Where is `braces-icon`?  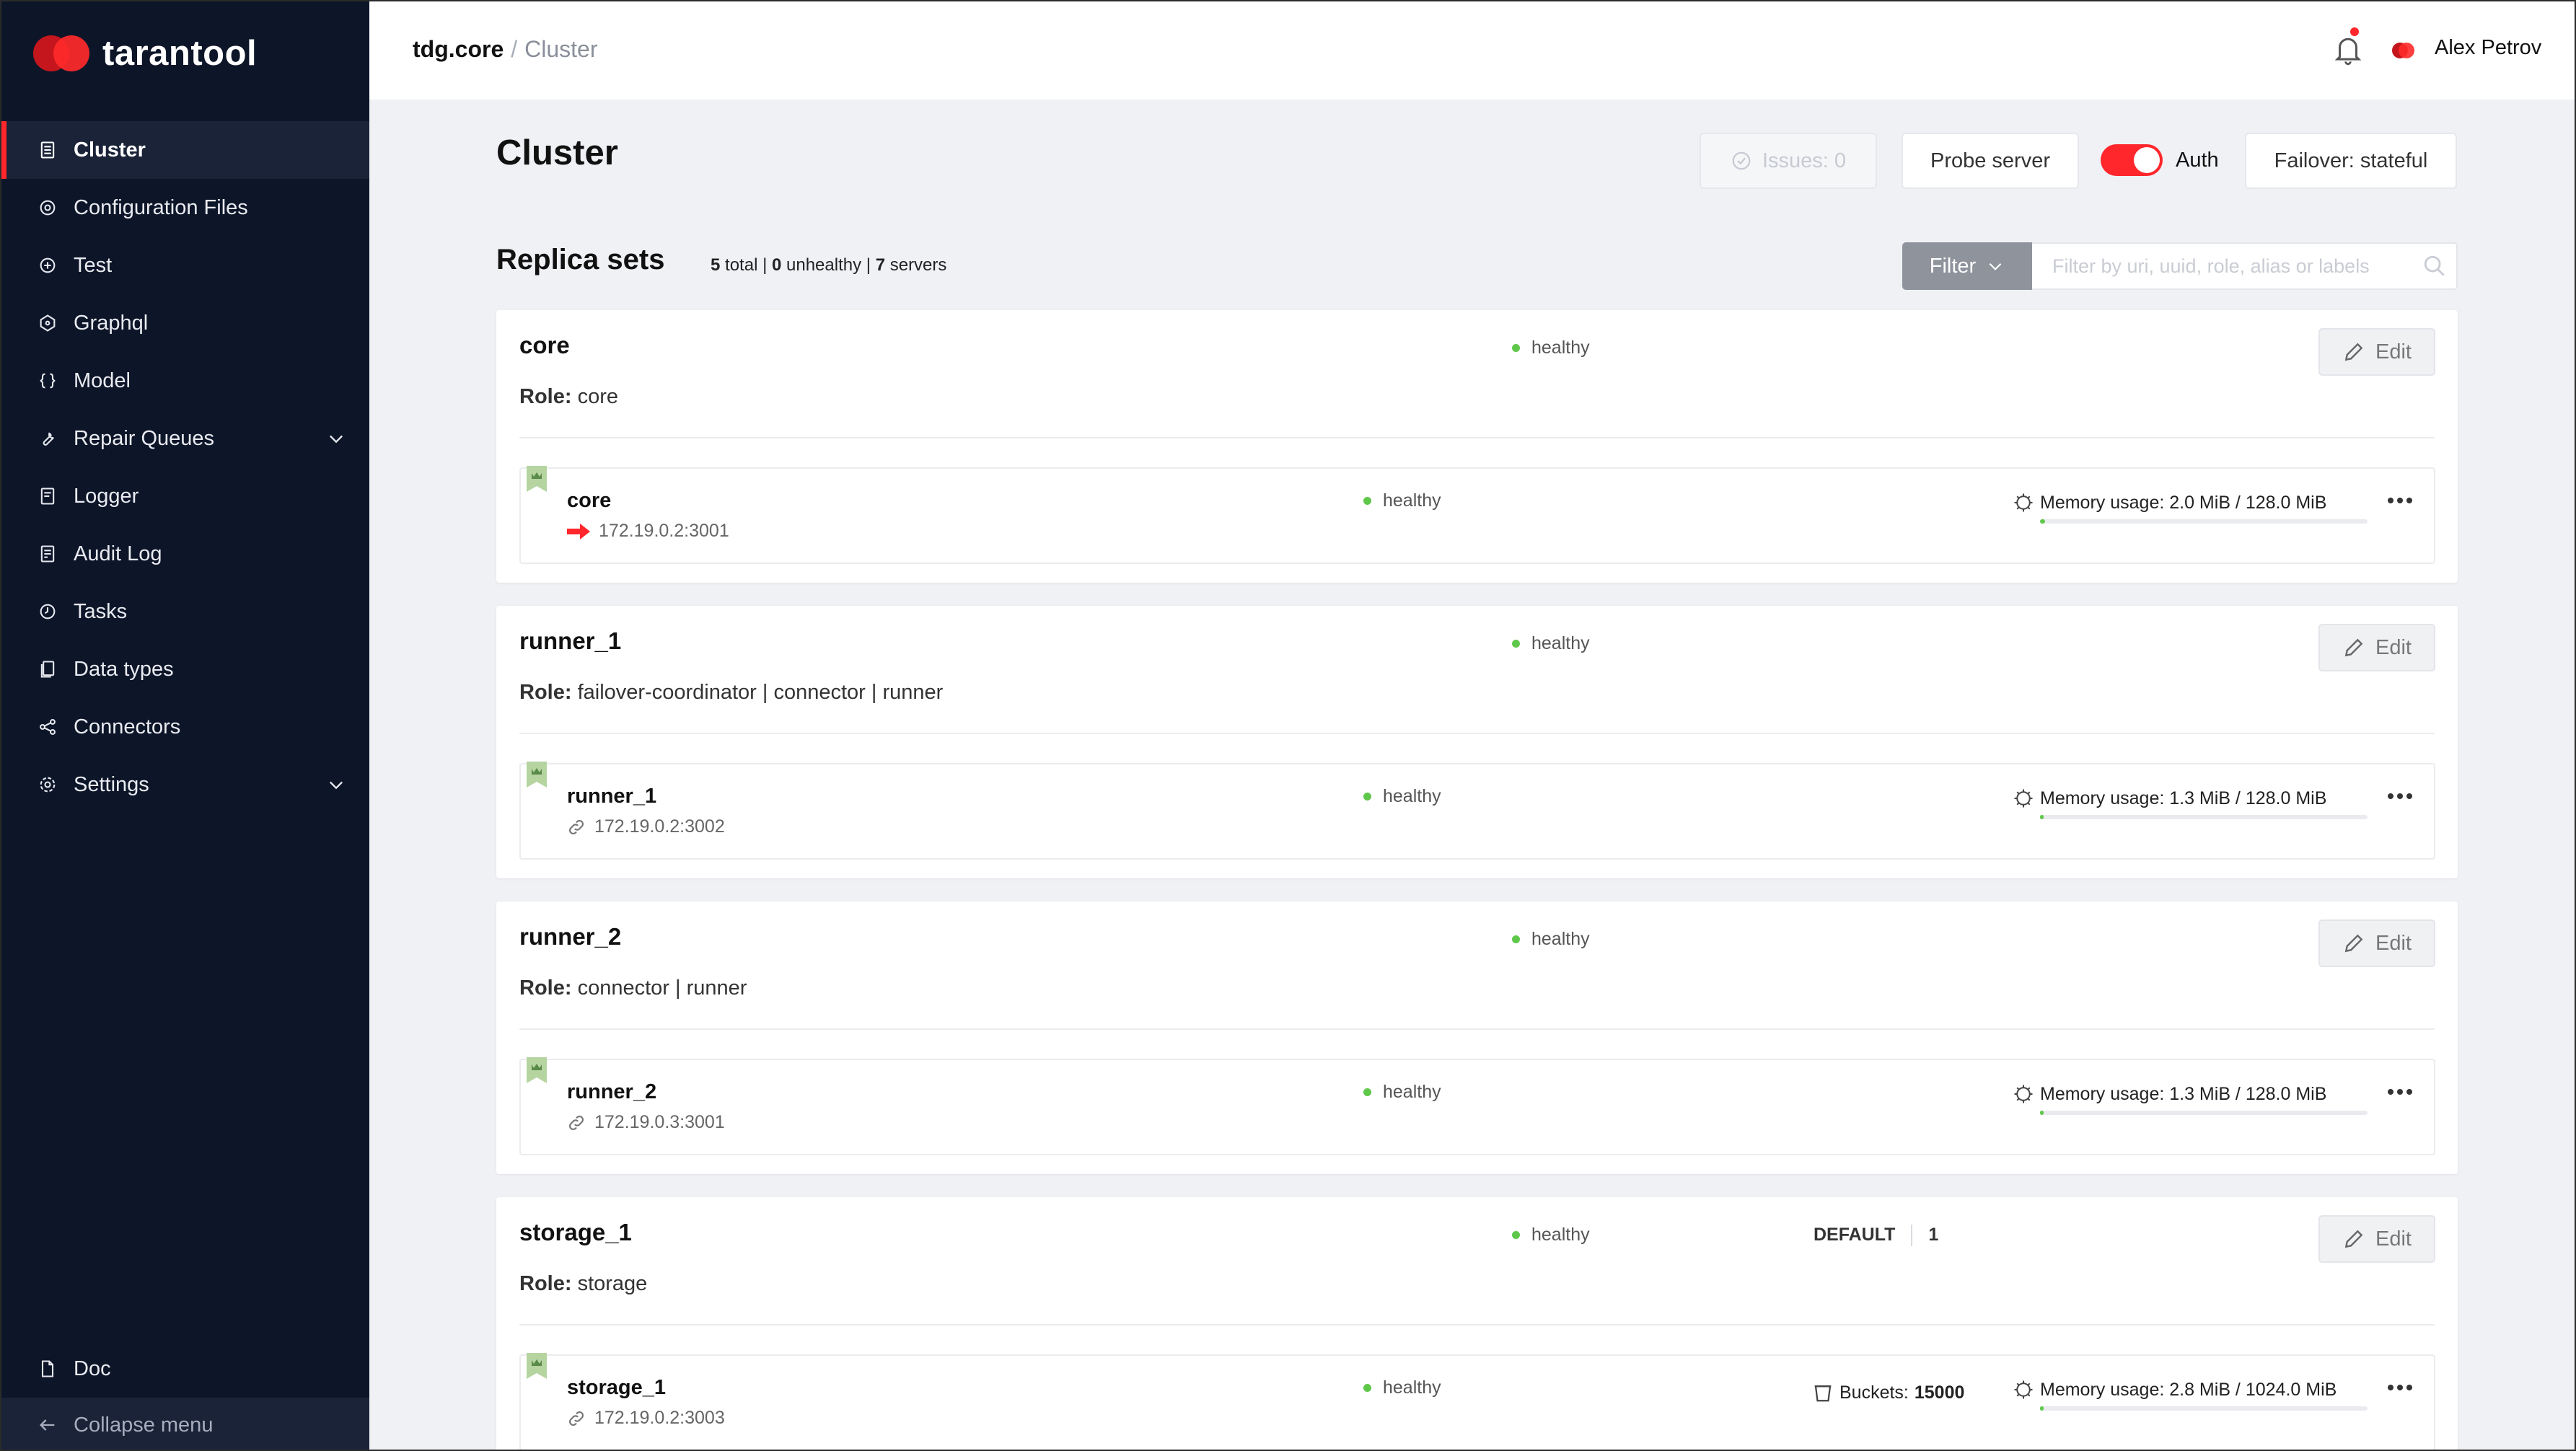
braces-icon is located at coordinates (48, 381).